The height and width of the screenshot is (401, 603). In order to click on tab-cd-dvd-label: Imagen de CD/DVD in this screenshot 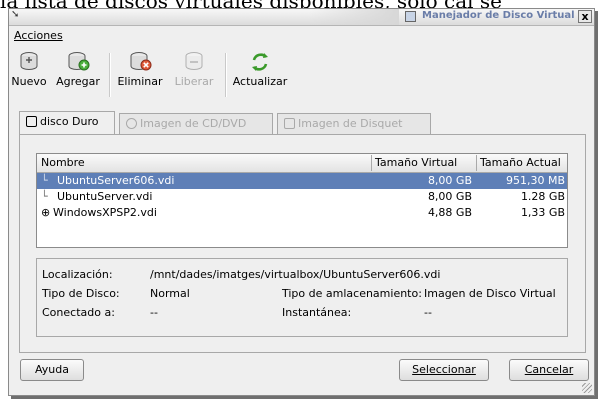, I will do `click(193, 123)`.